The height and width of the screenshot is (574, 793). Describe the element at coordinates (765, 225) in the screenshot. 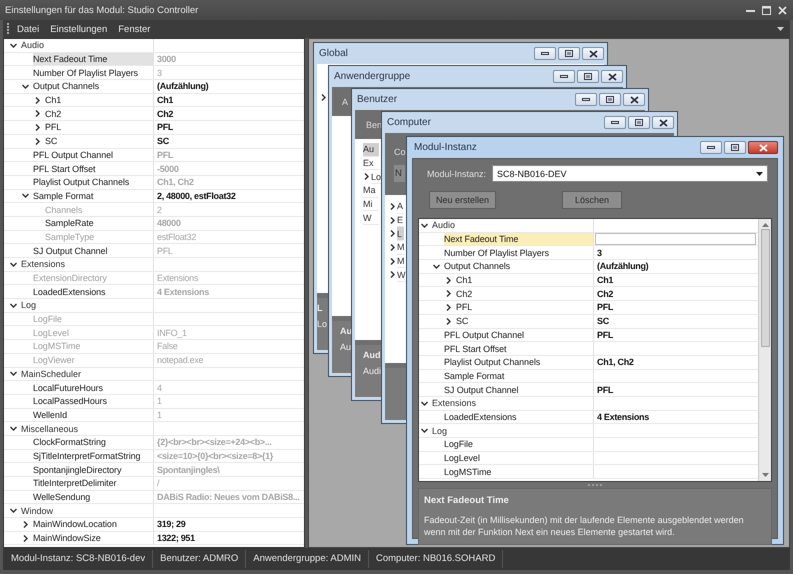

I see `scroll-up-icon` at that location.